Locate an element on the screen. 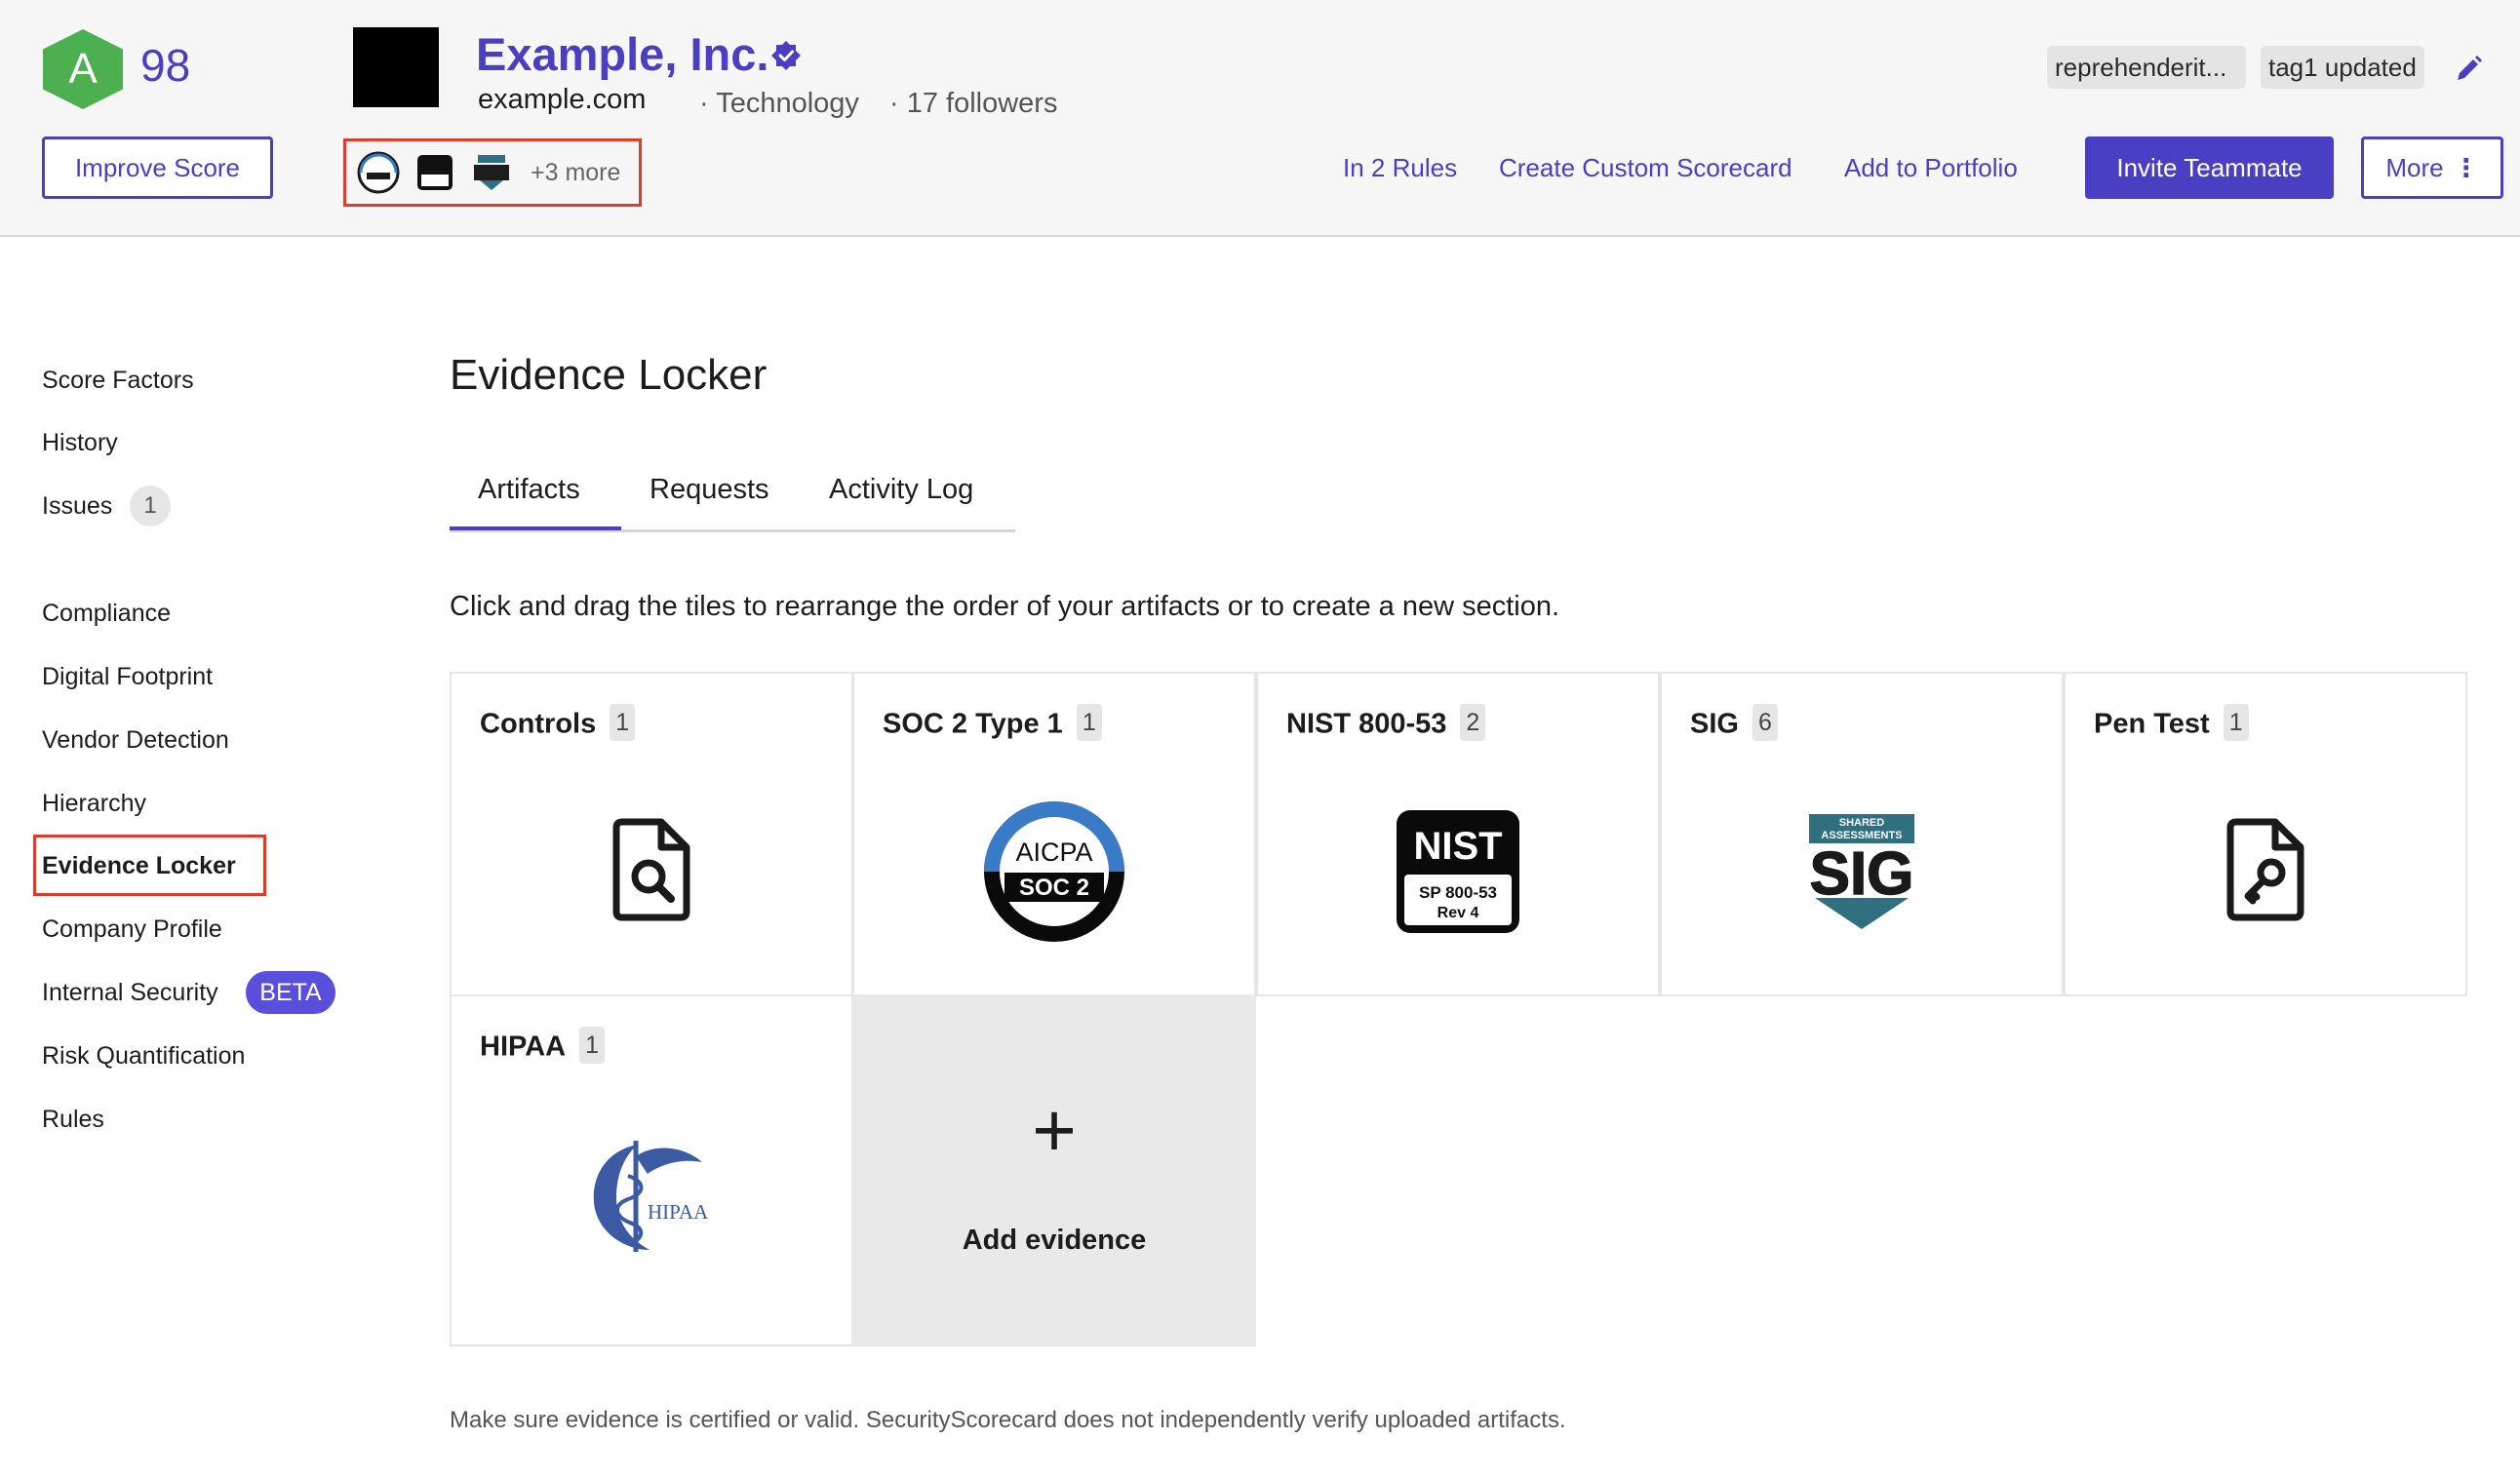 The image size is (2520, 1480). sig-logo: SHARED ASSESSMENTS SIG is located at coordinates (1862, 871).